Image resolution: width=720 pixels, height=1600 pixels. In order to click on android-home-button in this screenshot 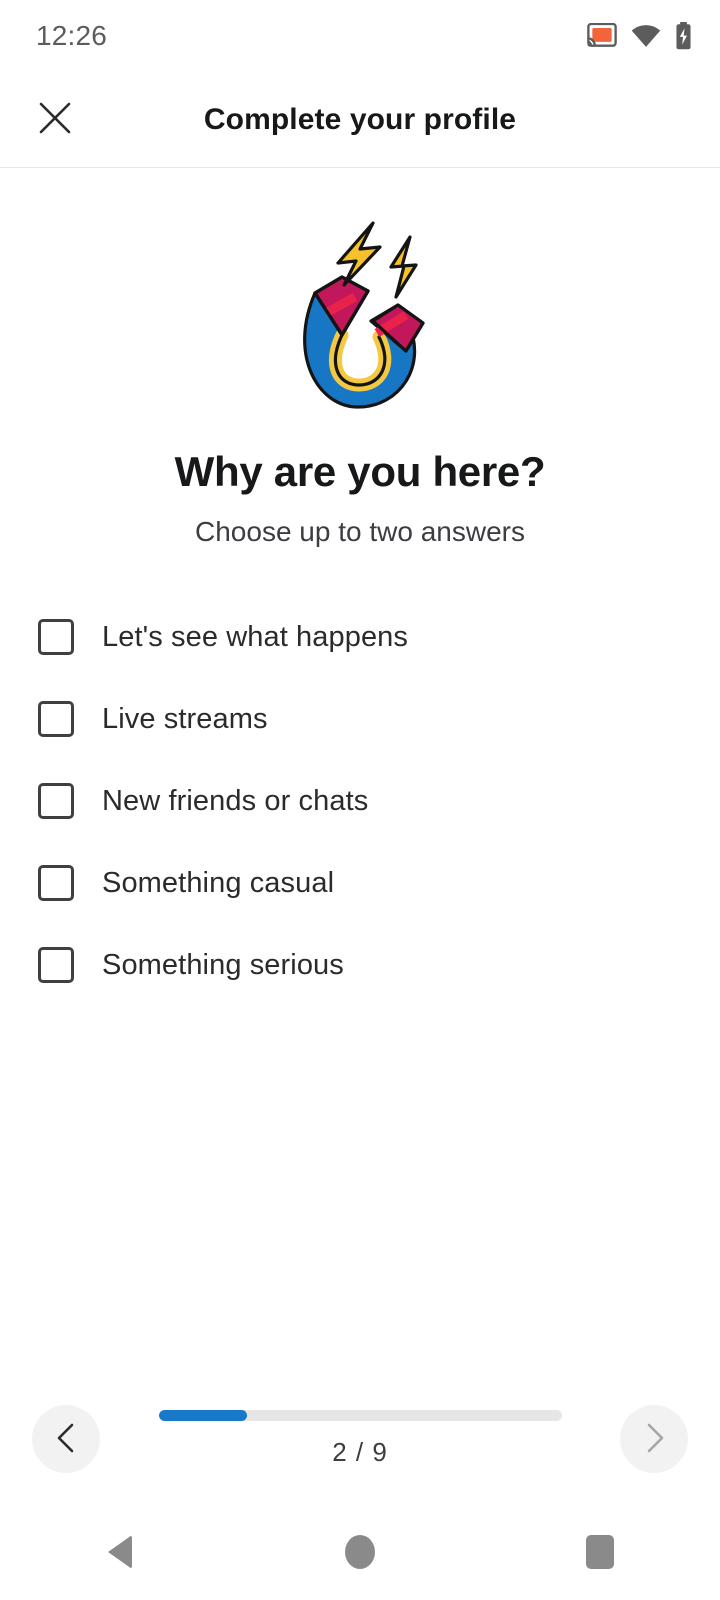, I will do `click(360, 1552)`.